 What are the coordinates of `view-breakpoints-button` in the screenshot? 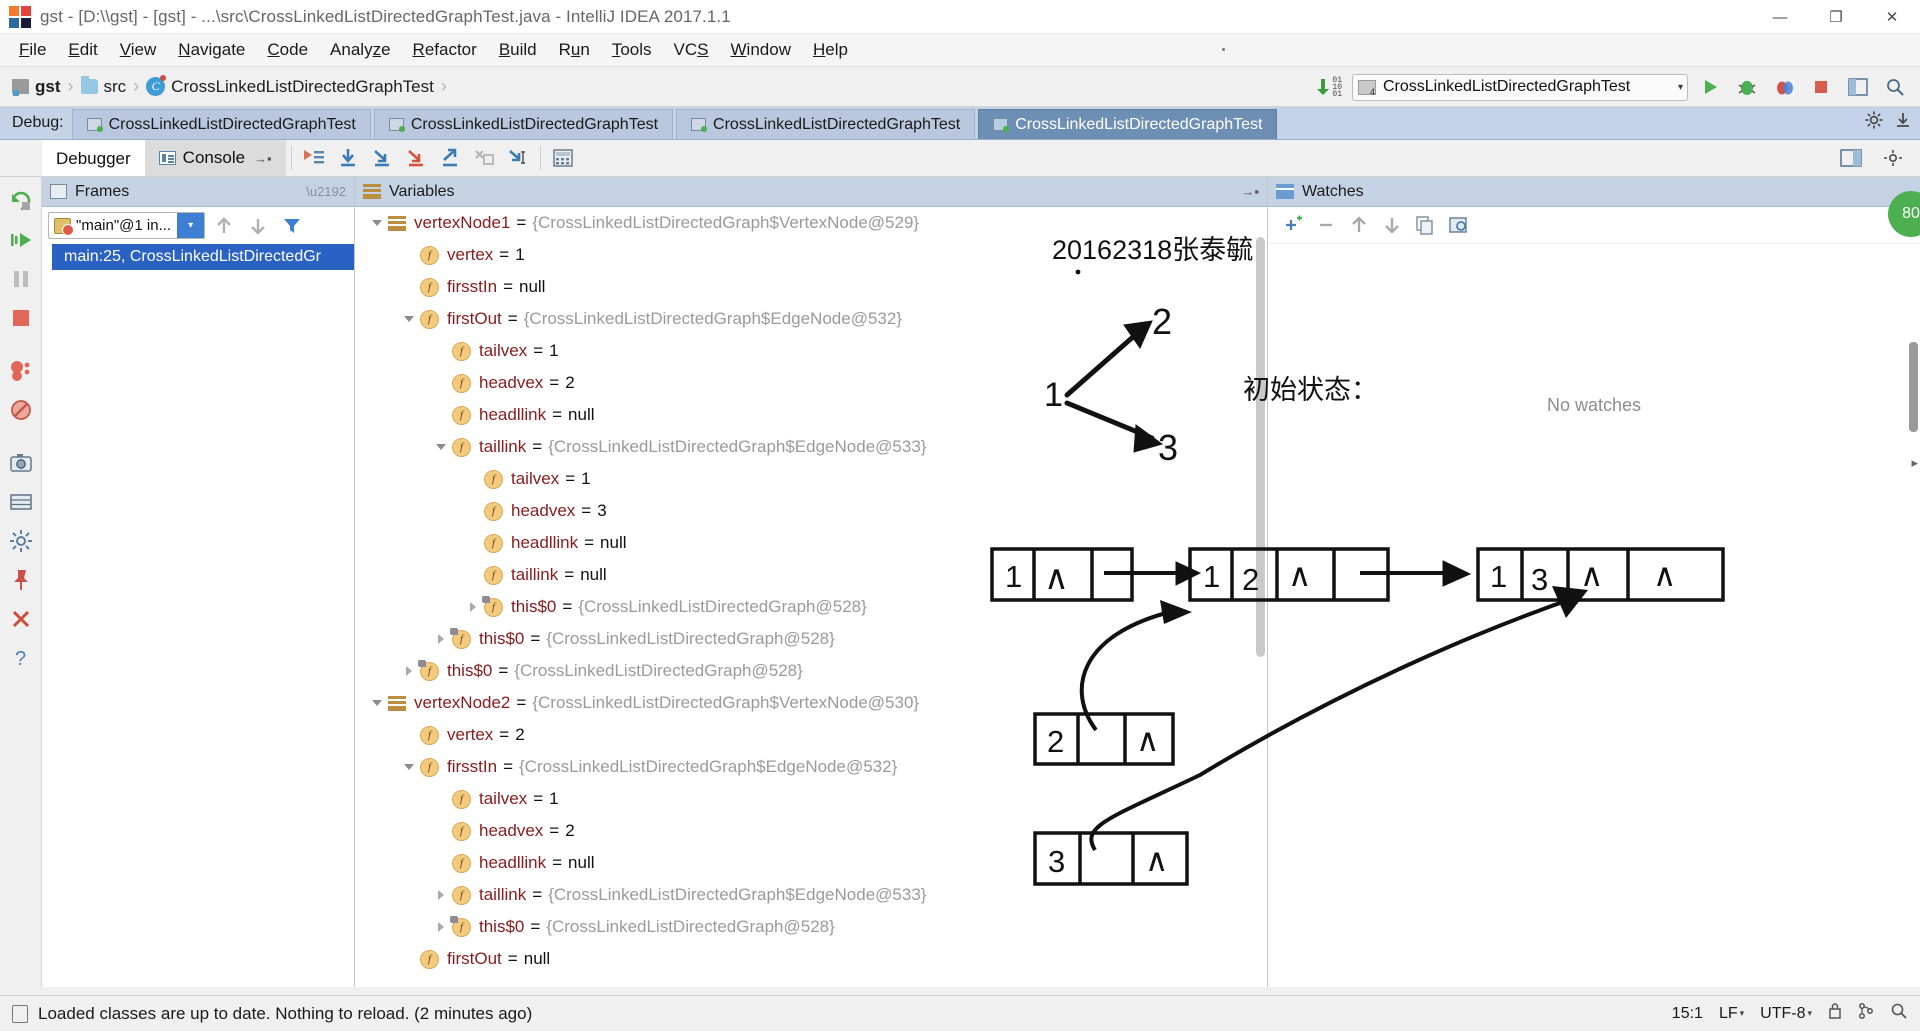 It's located at (21, 371).